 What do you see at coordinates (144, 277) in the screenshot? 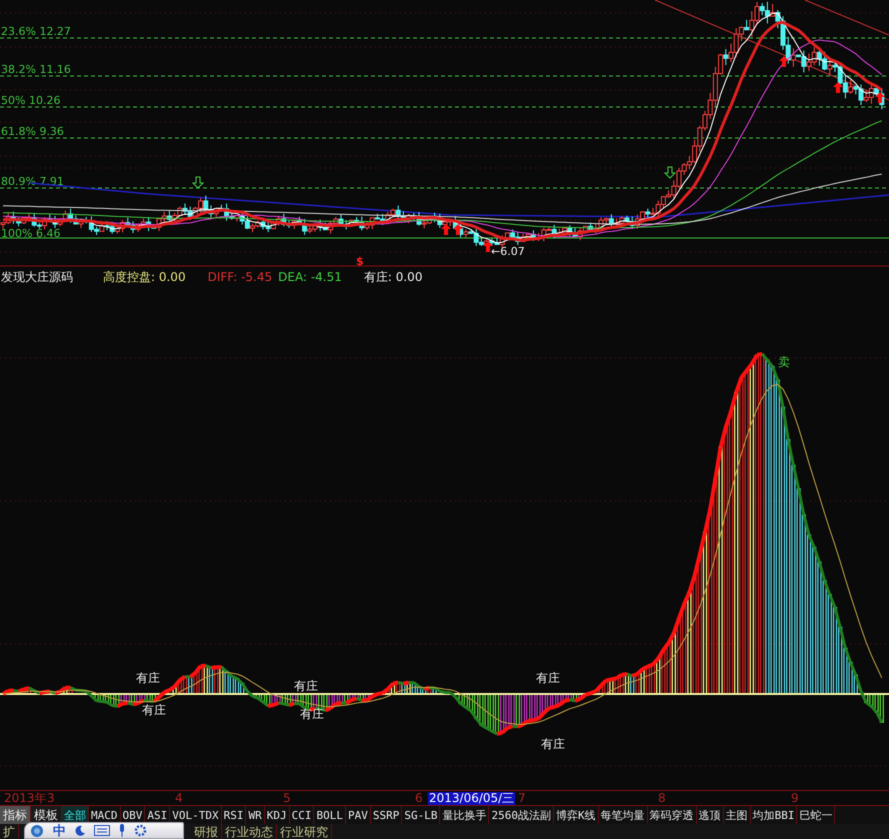
I see `indicator-value: 高度控盘: 0.00` at bounding box center [144, 277].